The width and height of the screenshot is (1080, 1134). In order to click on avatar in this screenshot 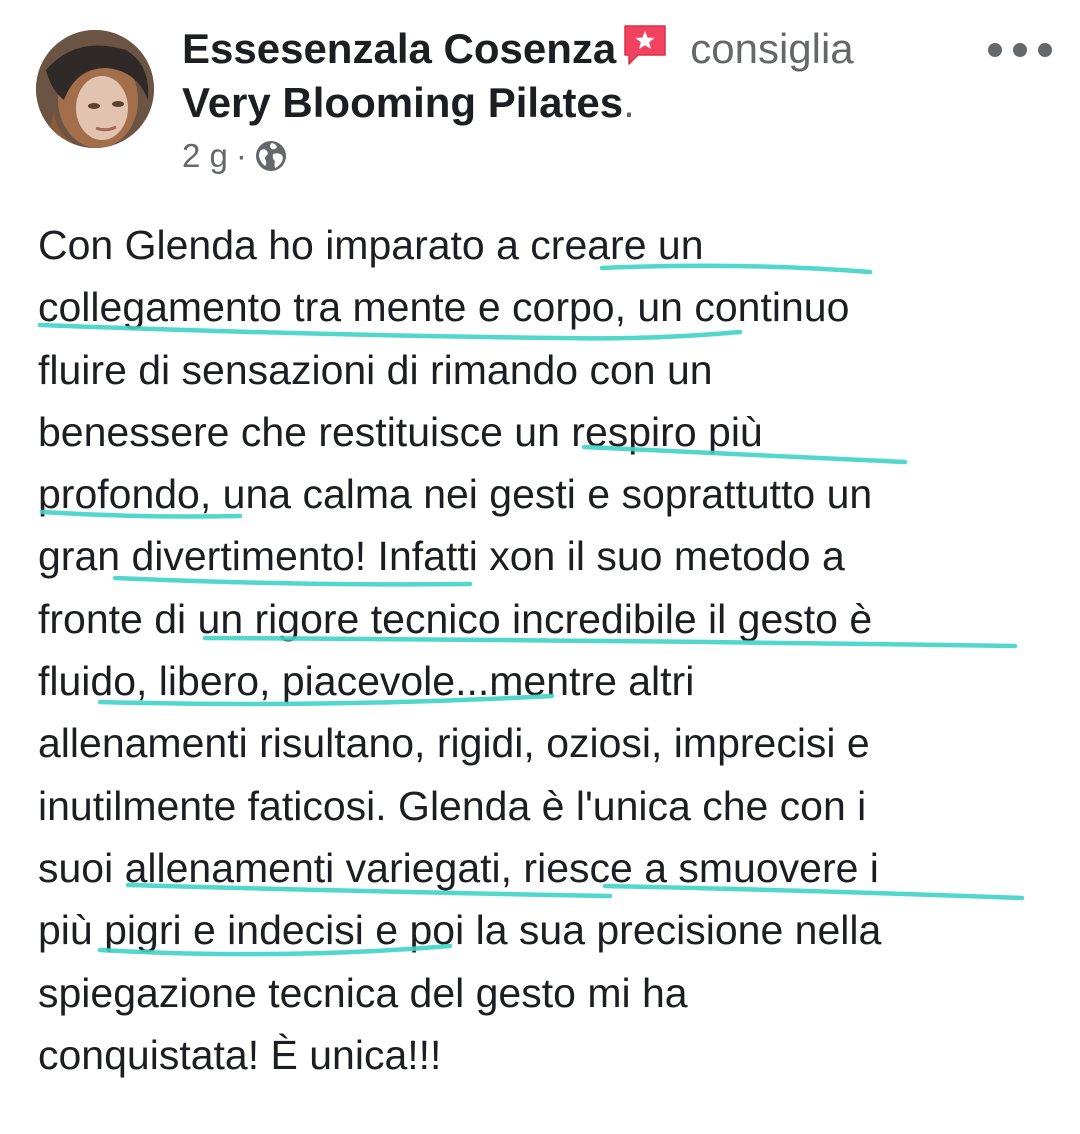, I will do `click(95, 89)`.